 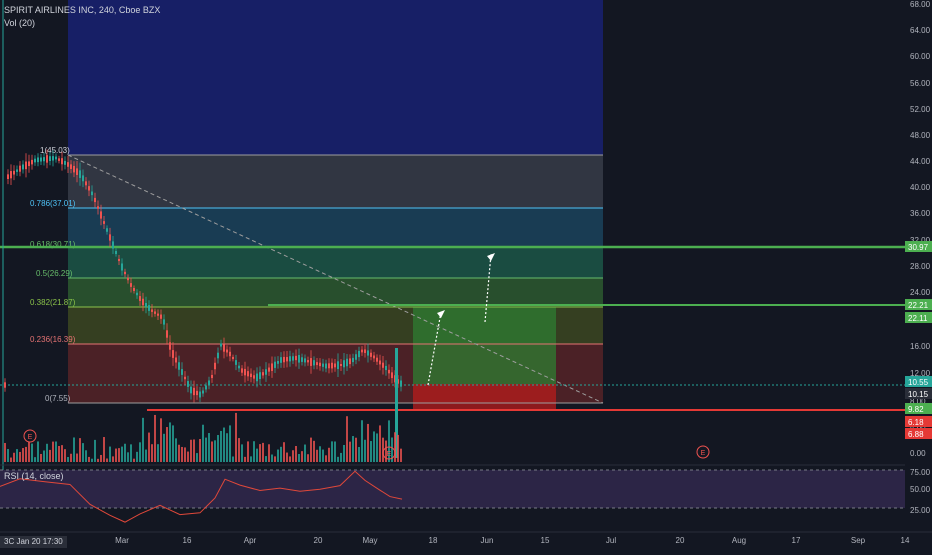 What do you see at coordinates (796, 540) in the screenshot?
I see `time-tick-label: 17` at bounding box center [796, 540].